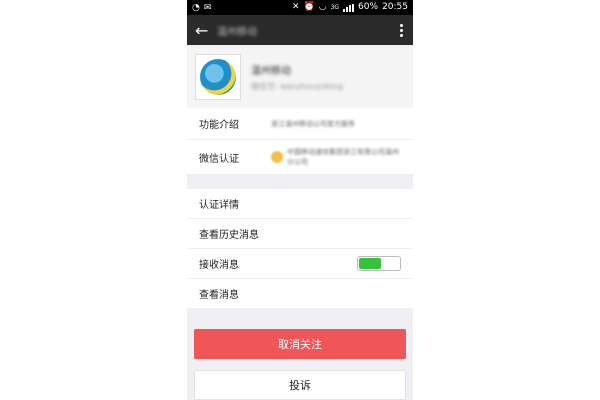 This screenshot has width=600, height=400. I want to click on wifi-signal-icon: ◡, so click(322, 7).